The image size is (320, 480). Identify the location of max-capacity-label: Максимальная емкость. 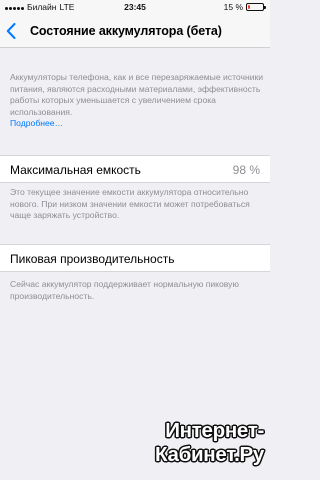
(75, 170).